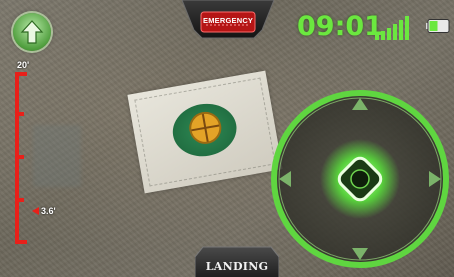  I want to click on altitude-pointer-icon, so click(35, 211).